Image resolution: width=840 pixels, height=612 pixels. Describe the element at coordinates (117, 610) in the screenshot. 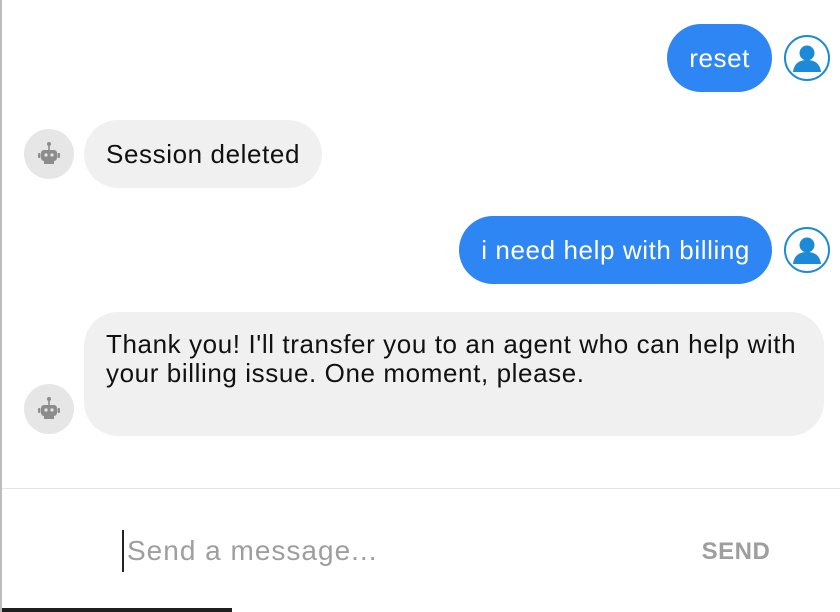

I see `scroll-indicator` at that location.